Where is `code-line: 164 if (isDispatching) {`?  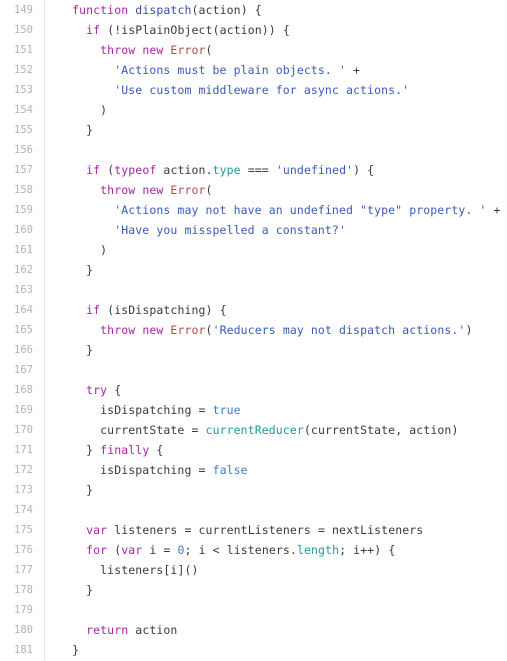
code-line: 164 if (isDispatching) { is located at coordinates (253, 310).